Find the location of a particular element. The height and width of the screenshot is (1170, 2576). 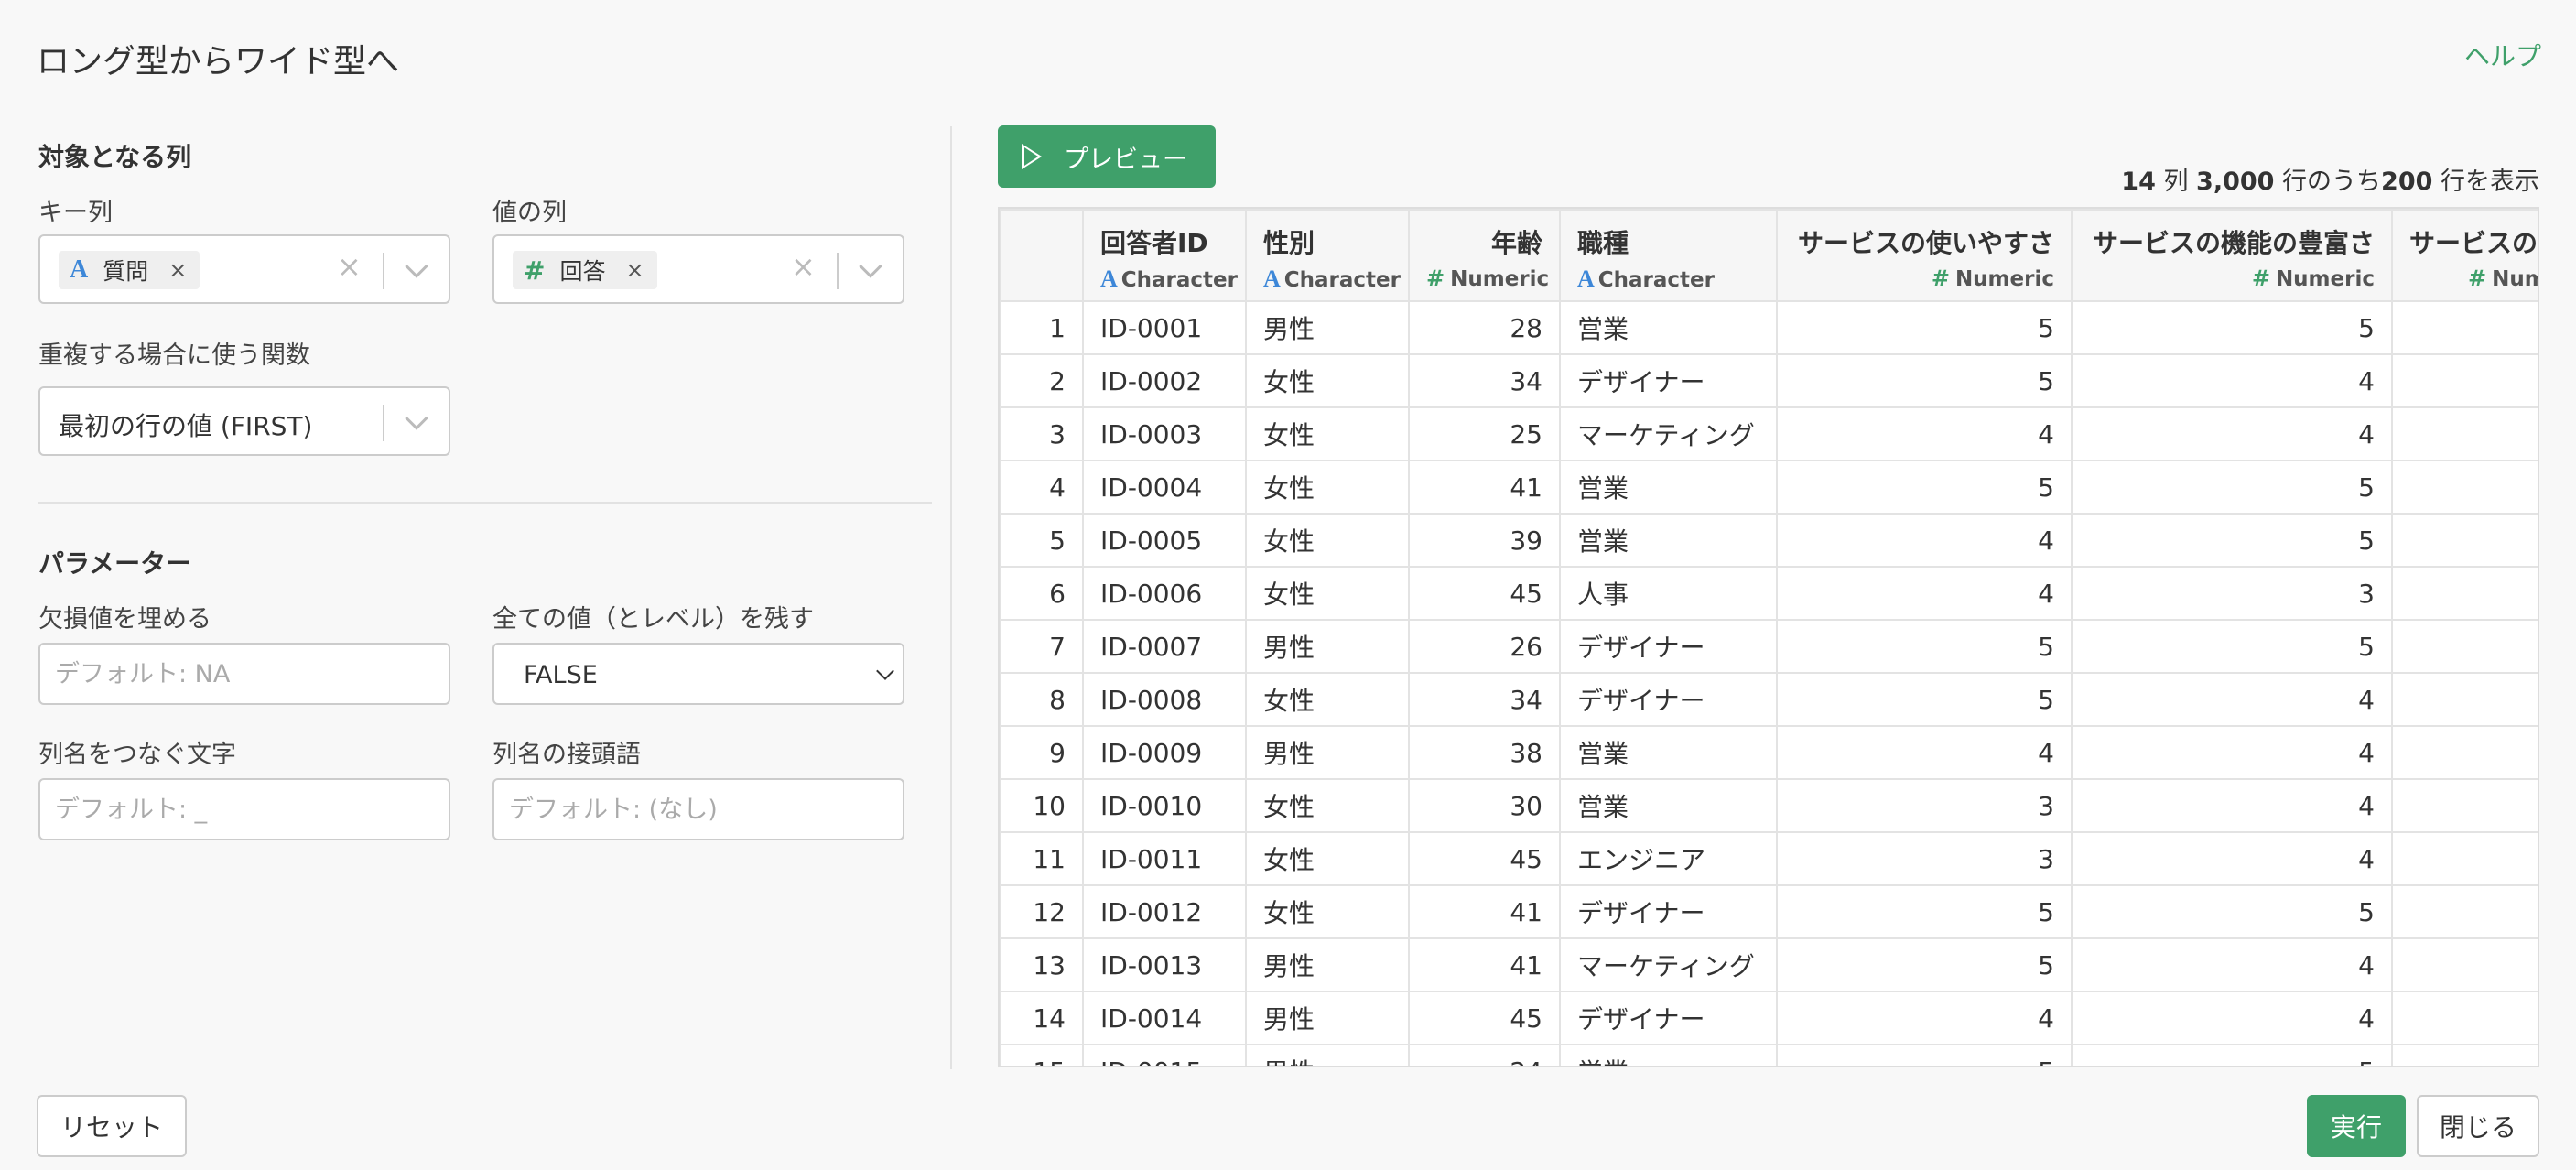

section-divider is located at coordinates (485, 503).